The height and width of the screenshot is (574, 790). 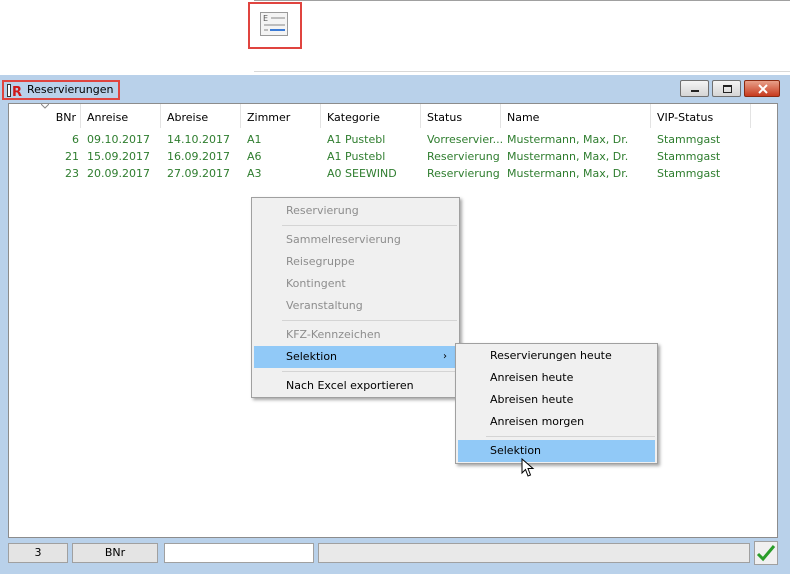 What do you see at coordinates (254, 139) in the screenshot?
I see `cell-zimmer: A1` at bounding box center [254, 139].